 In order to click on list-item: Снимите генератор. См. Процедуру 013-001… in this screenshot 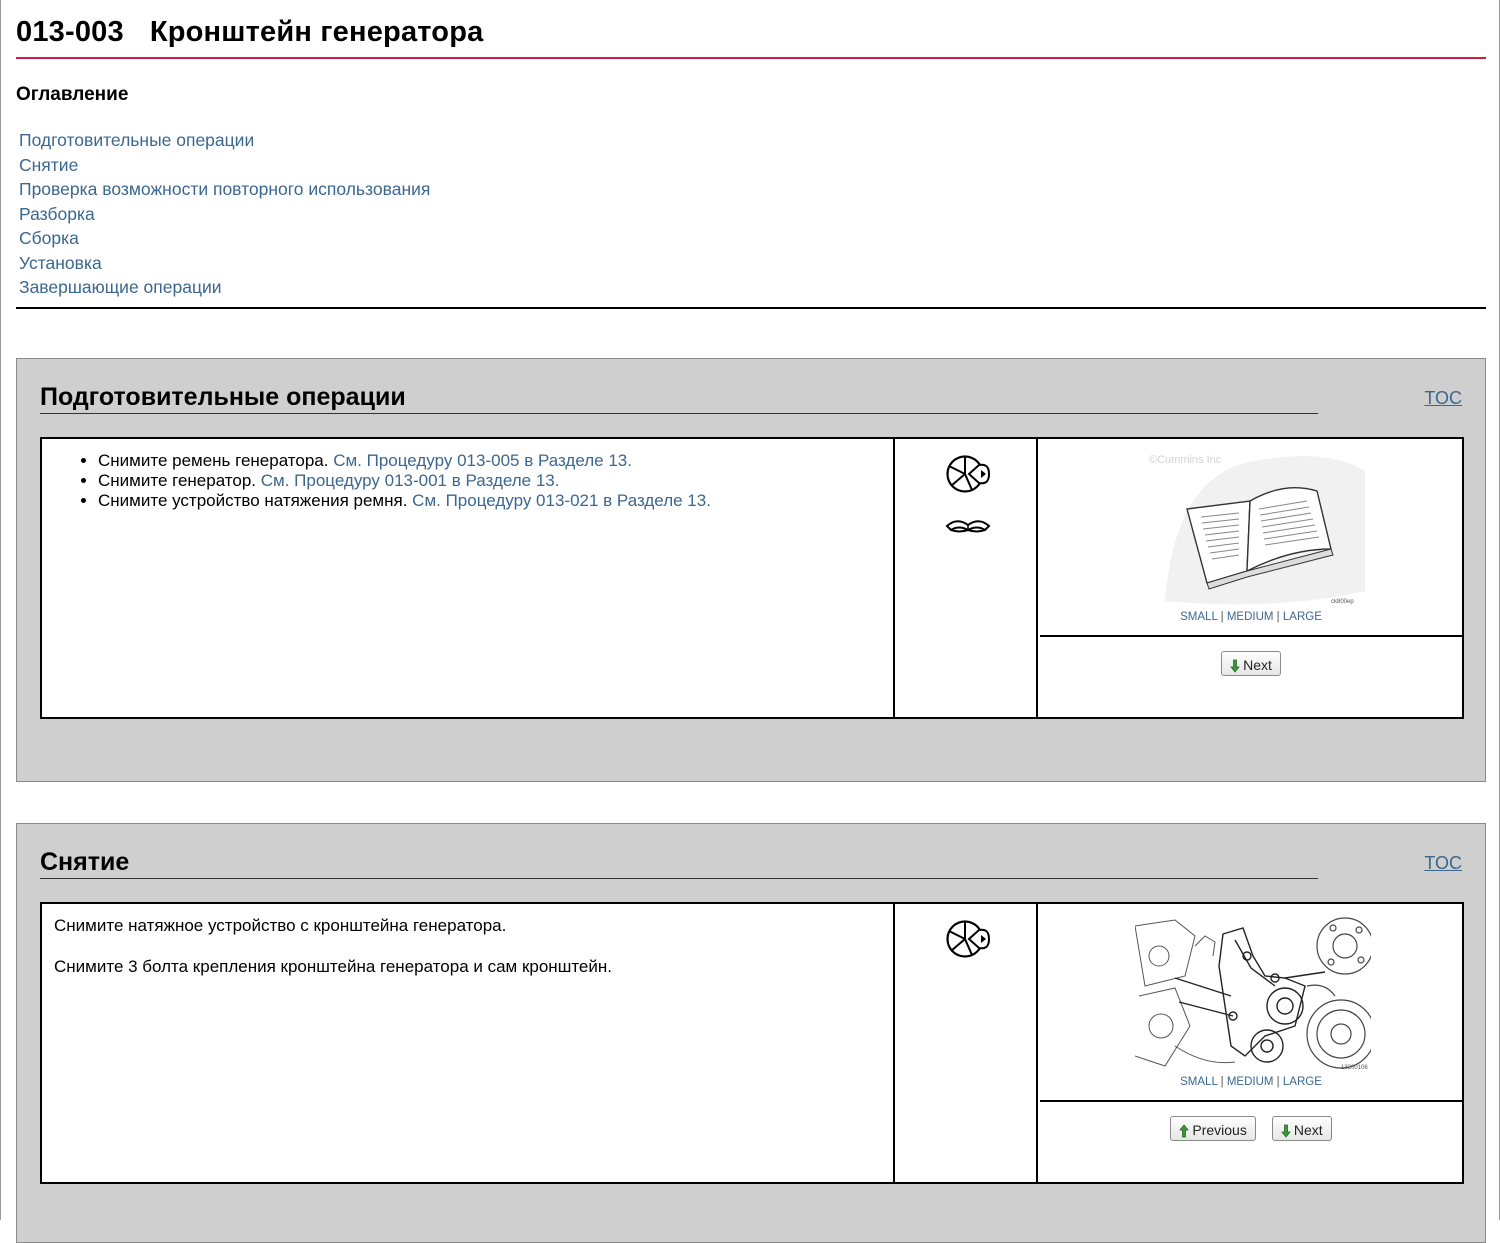, I will do `click(489, 481)`.